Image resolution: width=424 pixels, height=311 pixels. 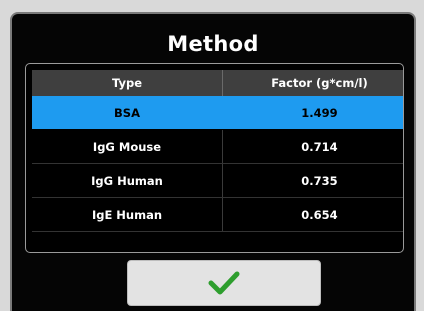 I want to click on table-row-selected: BSA 1.499, so click(x=217, y=112).